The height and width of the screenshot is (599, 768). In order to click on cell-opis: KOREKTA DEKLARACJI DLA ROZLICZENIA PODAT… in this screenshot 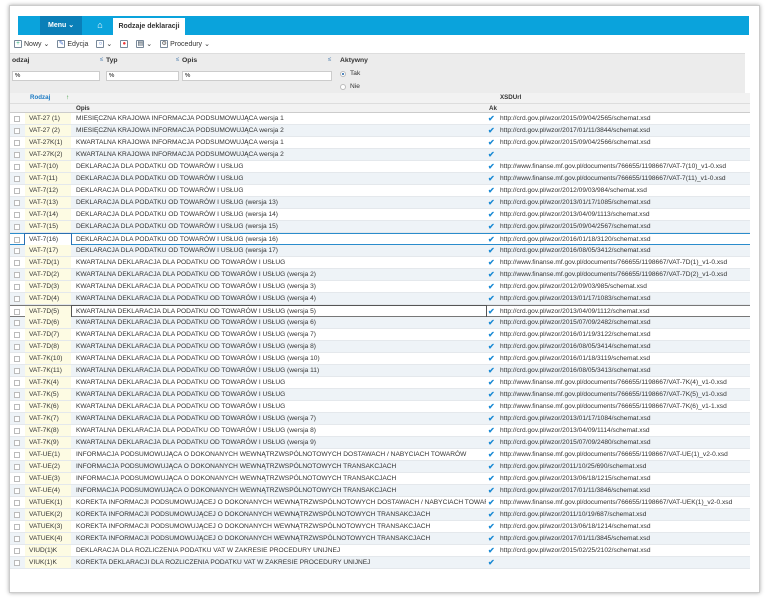, I will do `click(279, 562)`.